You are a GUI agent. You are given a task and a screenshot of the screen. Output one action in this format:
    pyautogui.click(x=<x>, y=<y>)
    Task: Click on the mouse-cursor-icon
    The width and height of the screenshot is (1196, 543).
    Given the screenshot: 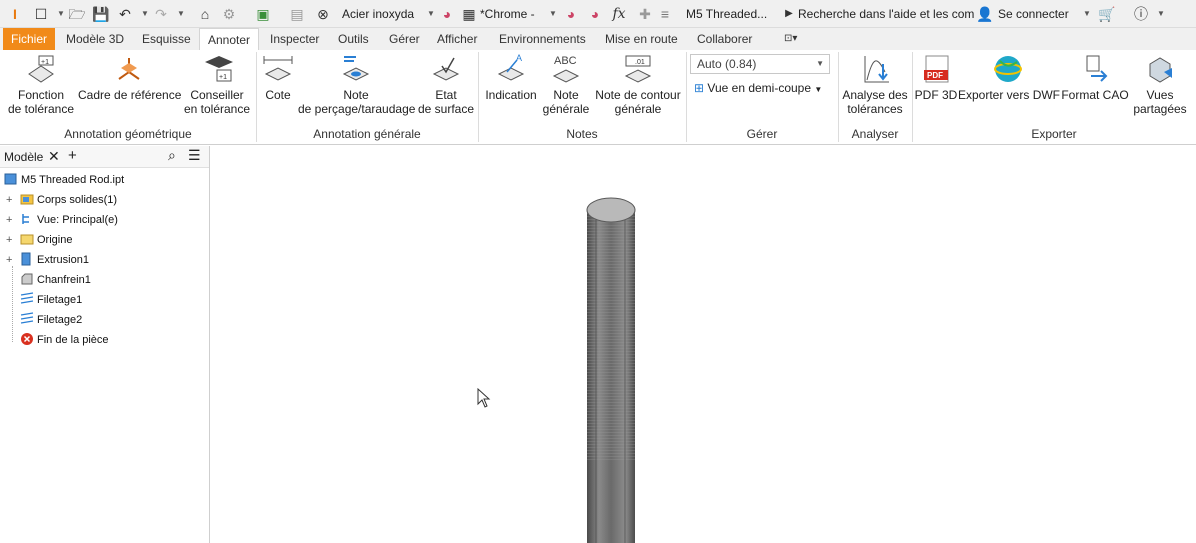 What is the action you would take?
    pyautogui.click(x=484, y=398)
    